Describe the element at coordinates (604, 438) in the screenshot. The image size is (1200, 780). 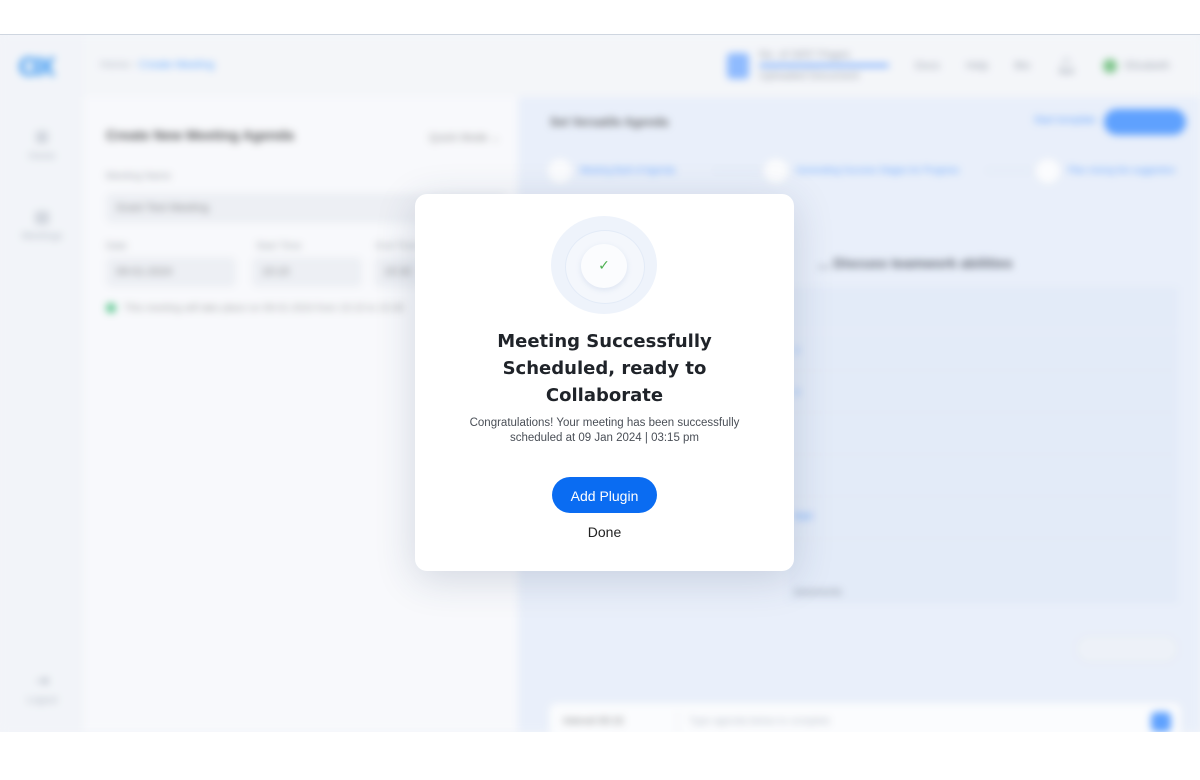
I see `modal-description-line: scheduled at 09 Jan 2024 | 03:15 pm` at that location.